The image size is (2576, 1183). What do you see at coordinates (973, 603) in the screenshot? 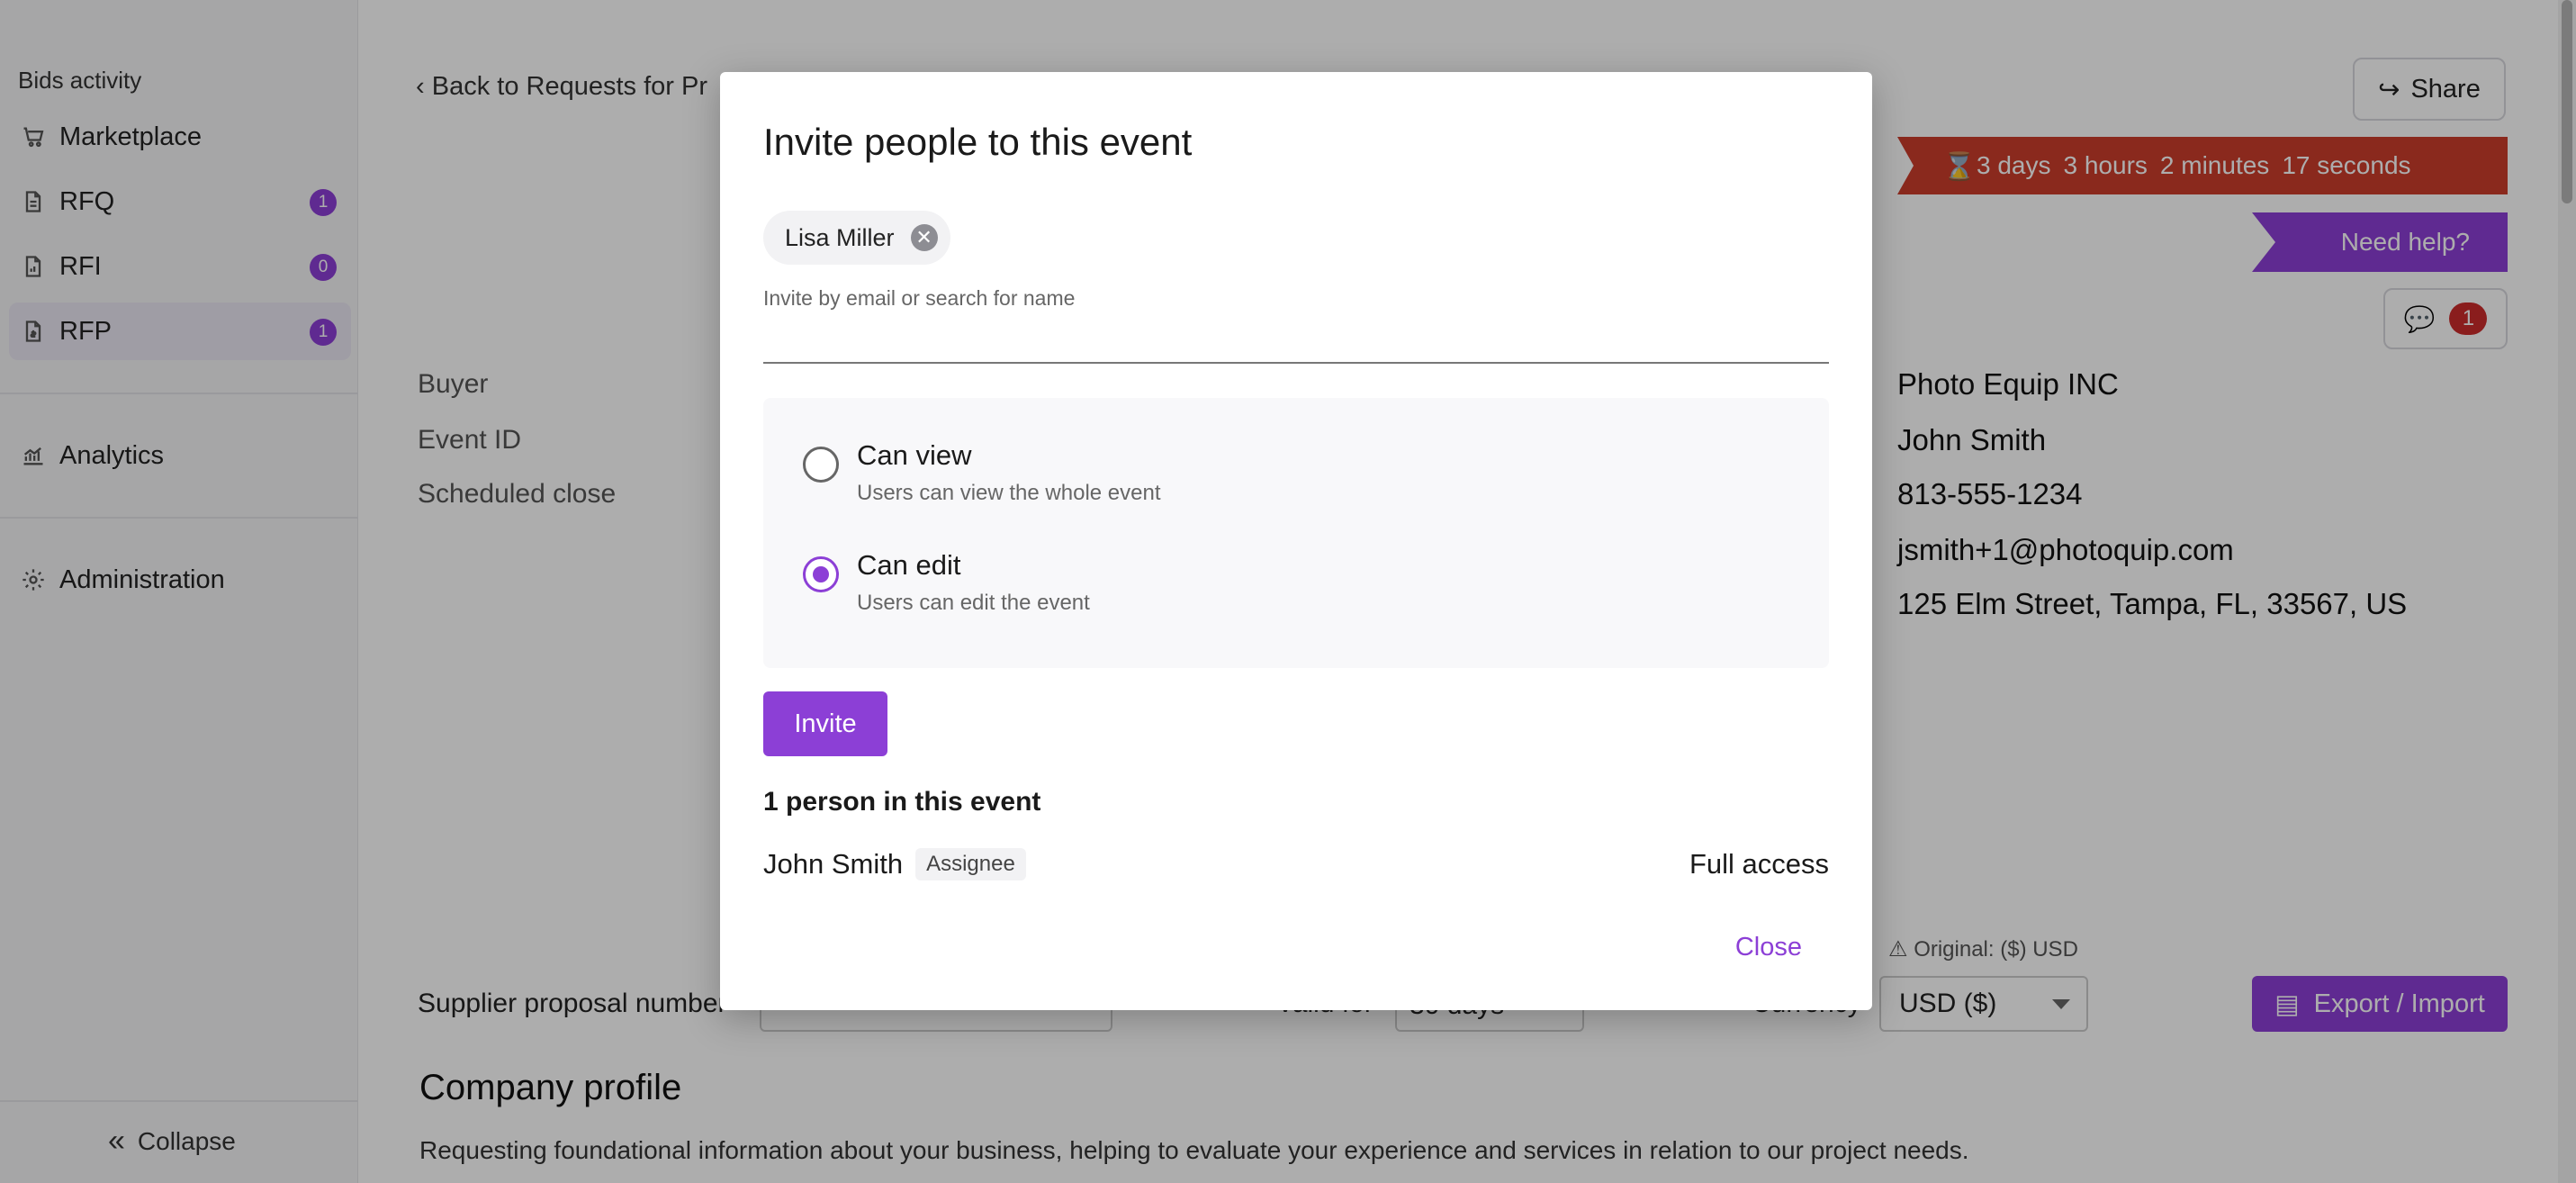
I see `option-description: Users can edit the event` at bounding box center [973, 603].